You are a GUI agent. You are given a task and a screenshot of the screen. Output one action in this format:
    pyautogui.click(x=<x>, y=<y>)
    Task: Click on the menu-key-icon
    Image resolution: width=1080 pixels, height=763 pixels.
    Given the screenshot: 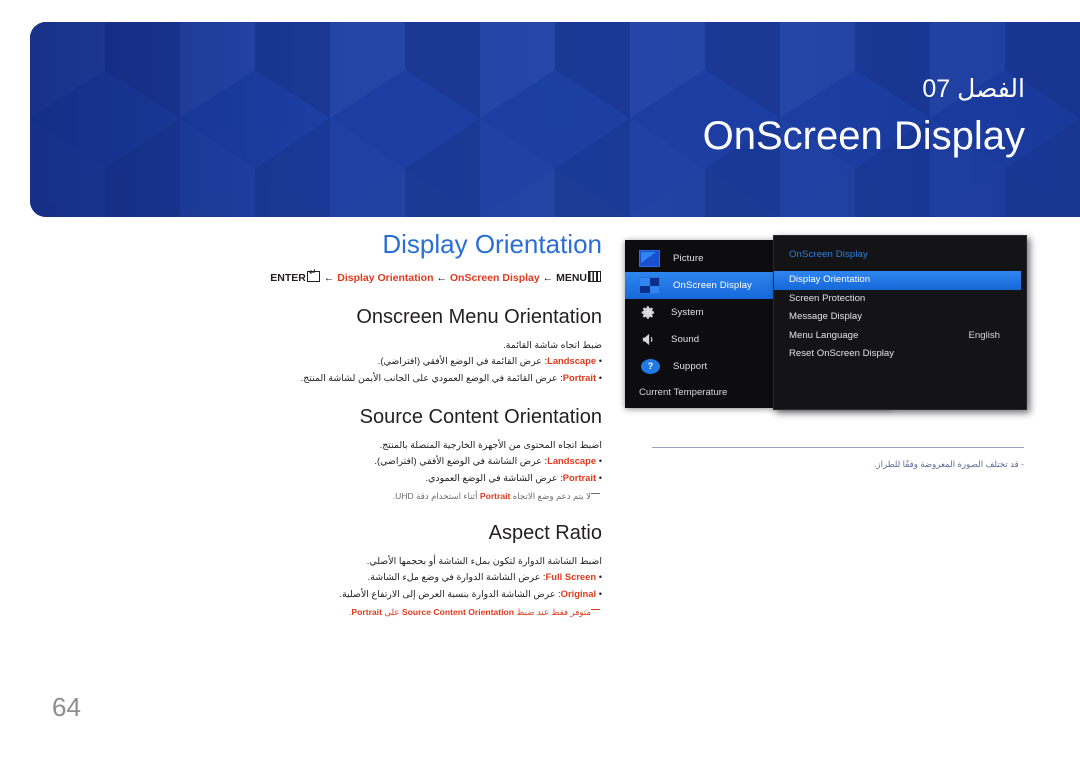 What is the action you would take?
    pyautogui.click(x=594, y=276)
    